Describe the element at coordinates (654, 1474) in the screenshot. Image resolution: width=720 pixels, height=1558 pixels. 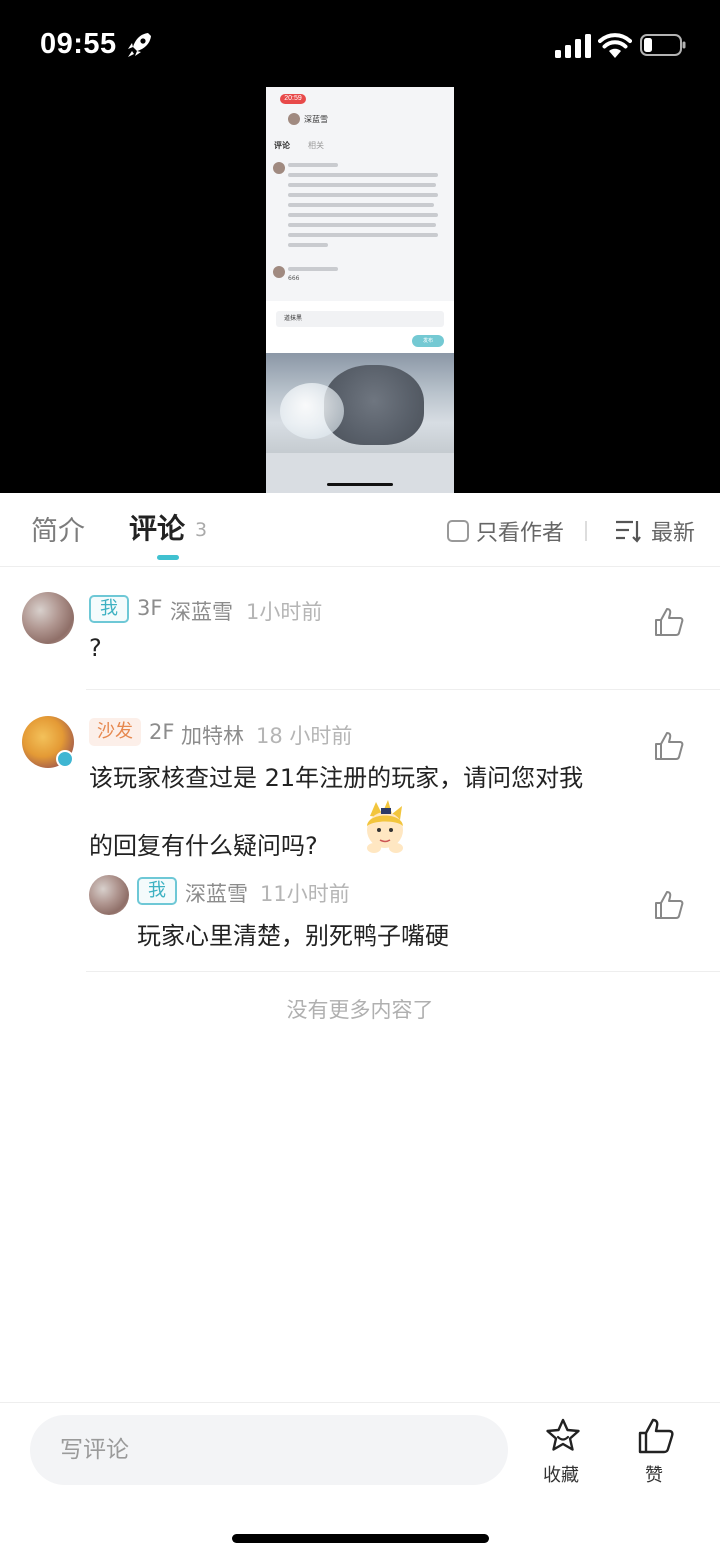
I see `like-label: 赞` at that location.